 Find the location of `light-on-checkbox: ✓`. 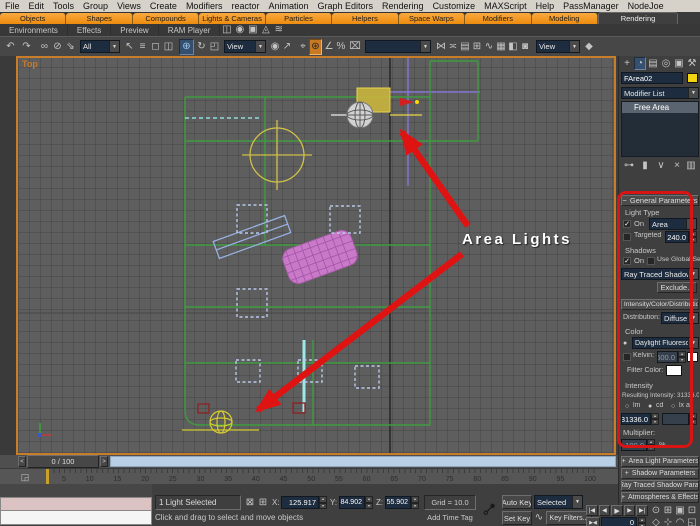

light-on-checkbox: ✓ is located at coordinates (627, 224).